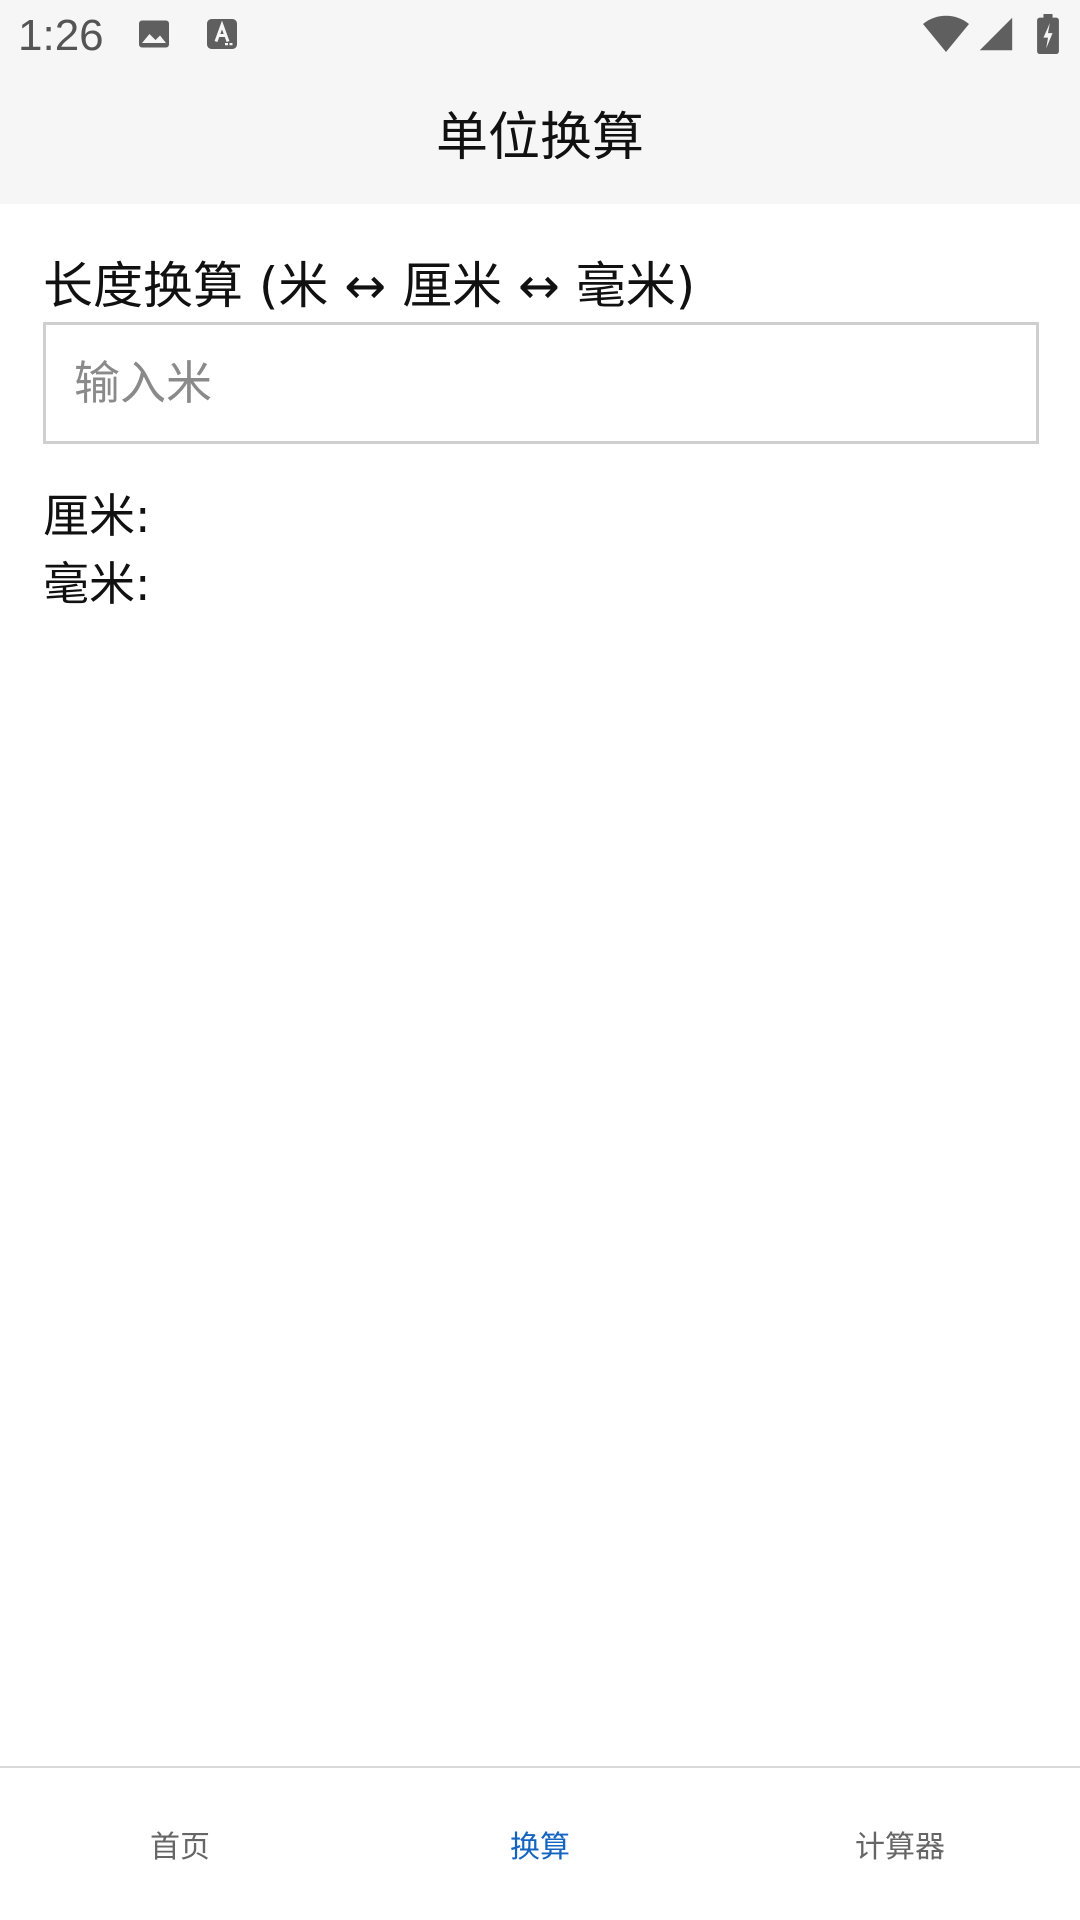  What do you see at coordinates (97, 516) in the screenshot?
I see `centimeter-label: 厘米:` at bounding box center [97, 516].